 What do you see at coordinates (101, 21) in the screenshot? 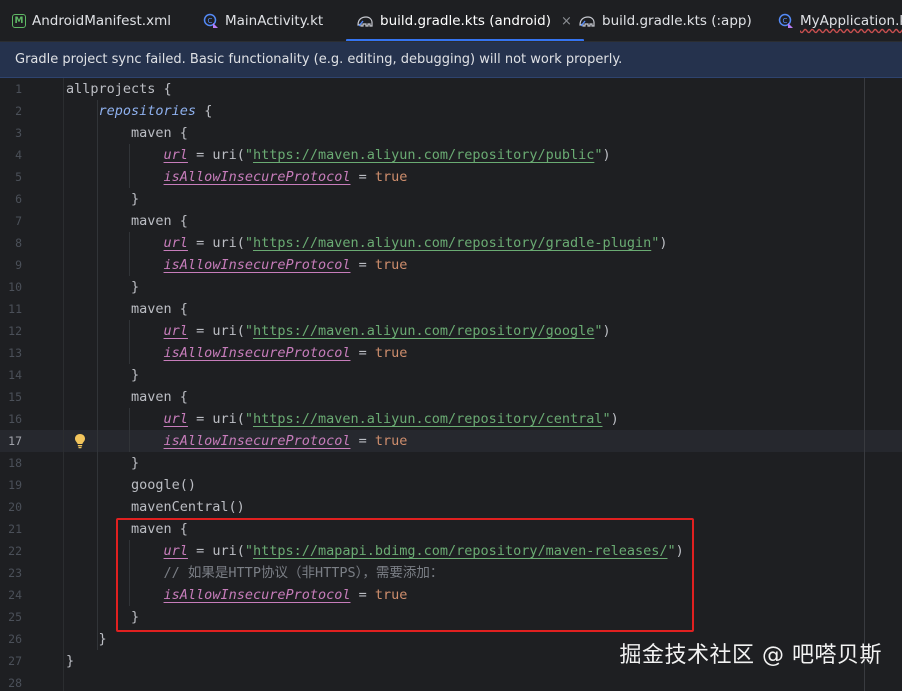
I see `tab-label: AndroidManifest.xml` at bounding box center [101, 21].